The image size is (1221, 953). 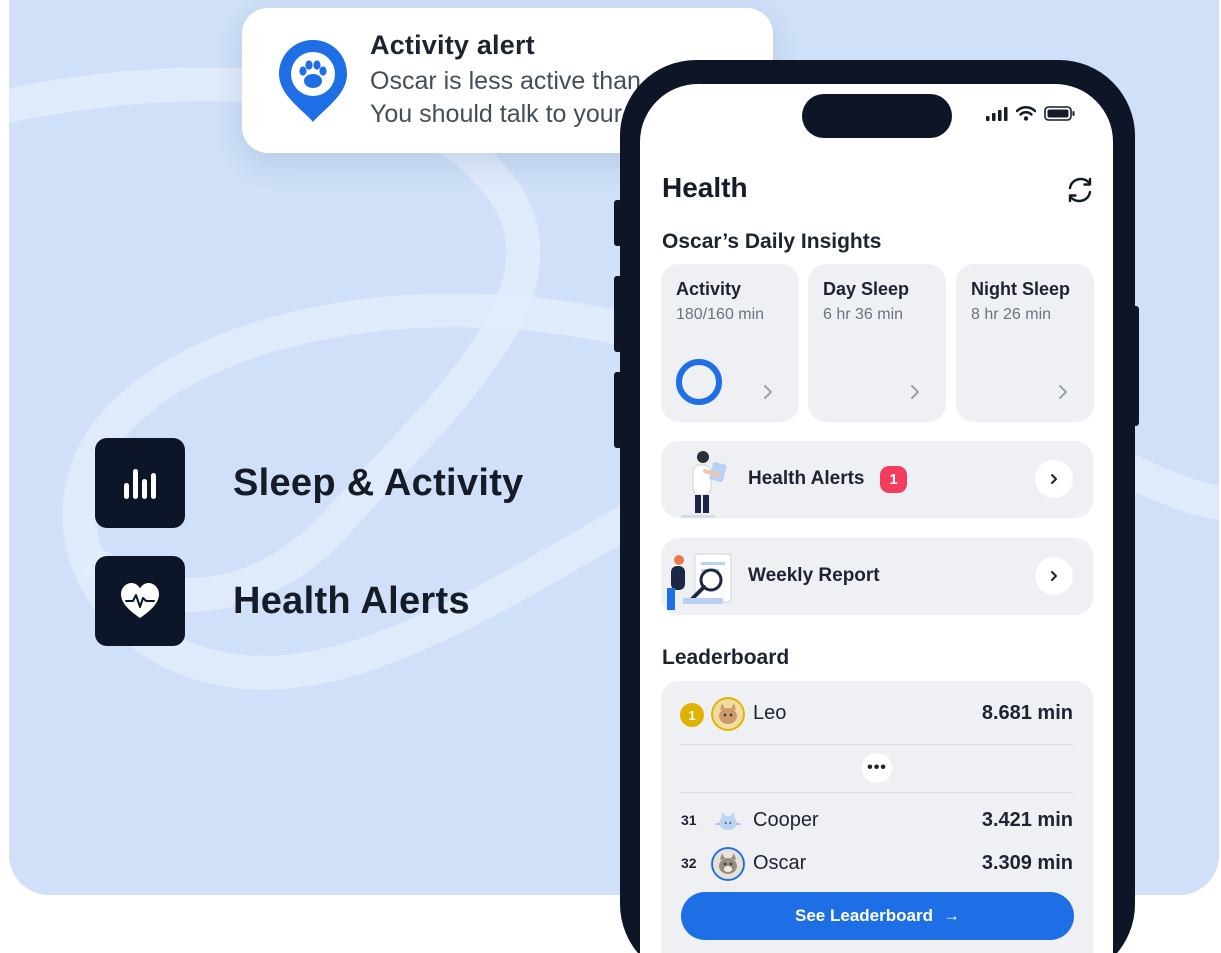 I want to click on notification-title: Activity alert, so click(x=452, y=45).